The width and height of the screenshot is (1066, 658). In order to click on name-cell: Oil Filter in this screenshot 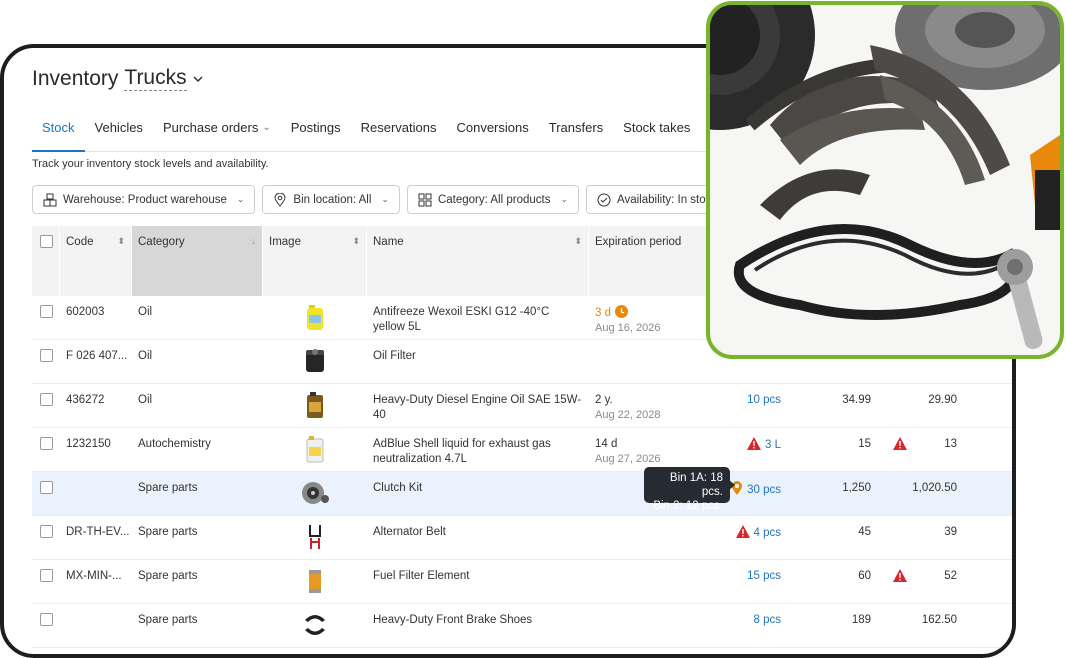, I will do `click(478, 361)`.